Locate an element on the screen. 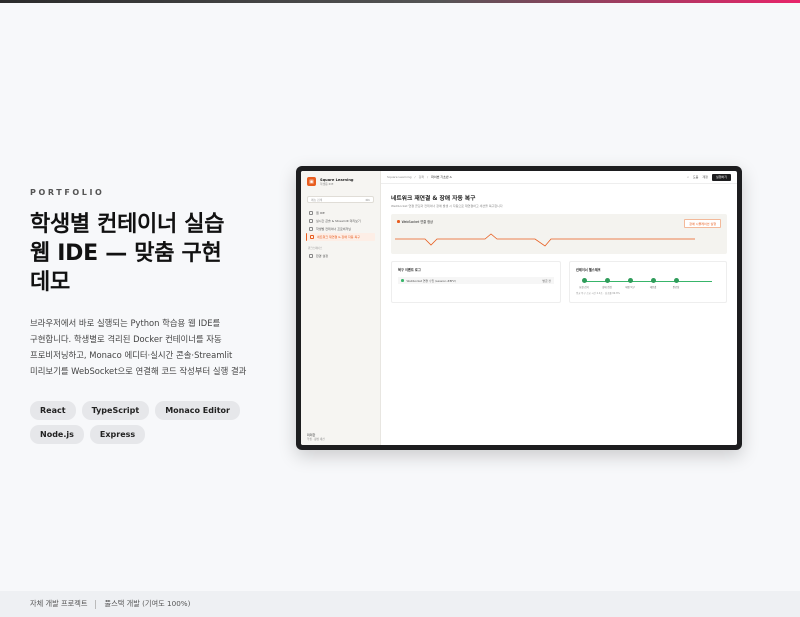 The width and height of the screenshot is (800, 617). footer-project-type: 자체 개발 프로젝트 is located at coordinates (59, 603).